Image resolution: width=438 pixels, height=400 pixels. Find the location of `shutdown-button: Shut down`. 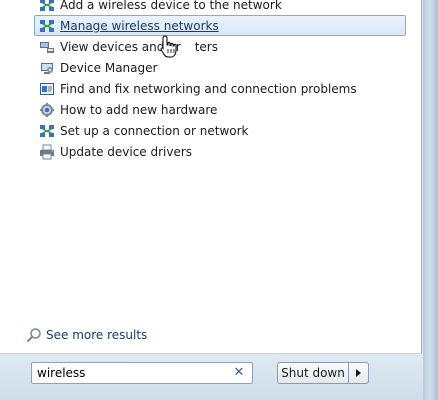

shutdown-button: Shut down is located at coordinates (313, 373).